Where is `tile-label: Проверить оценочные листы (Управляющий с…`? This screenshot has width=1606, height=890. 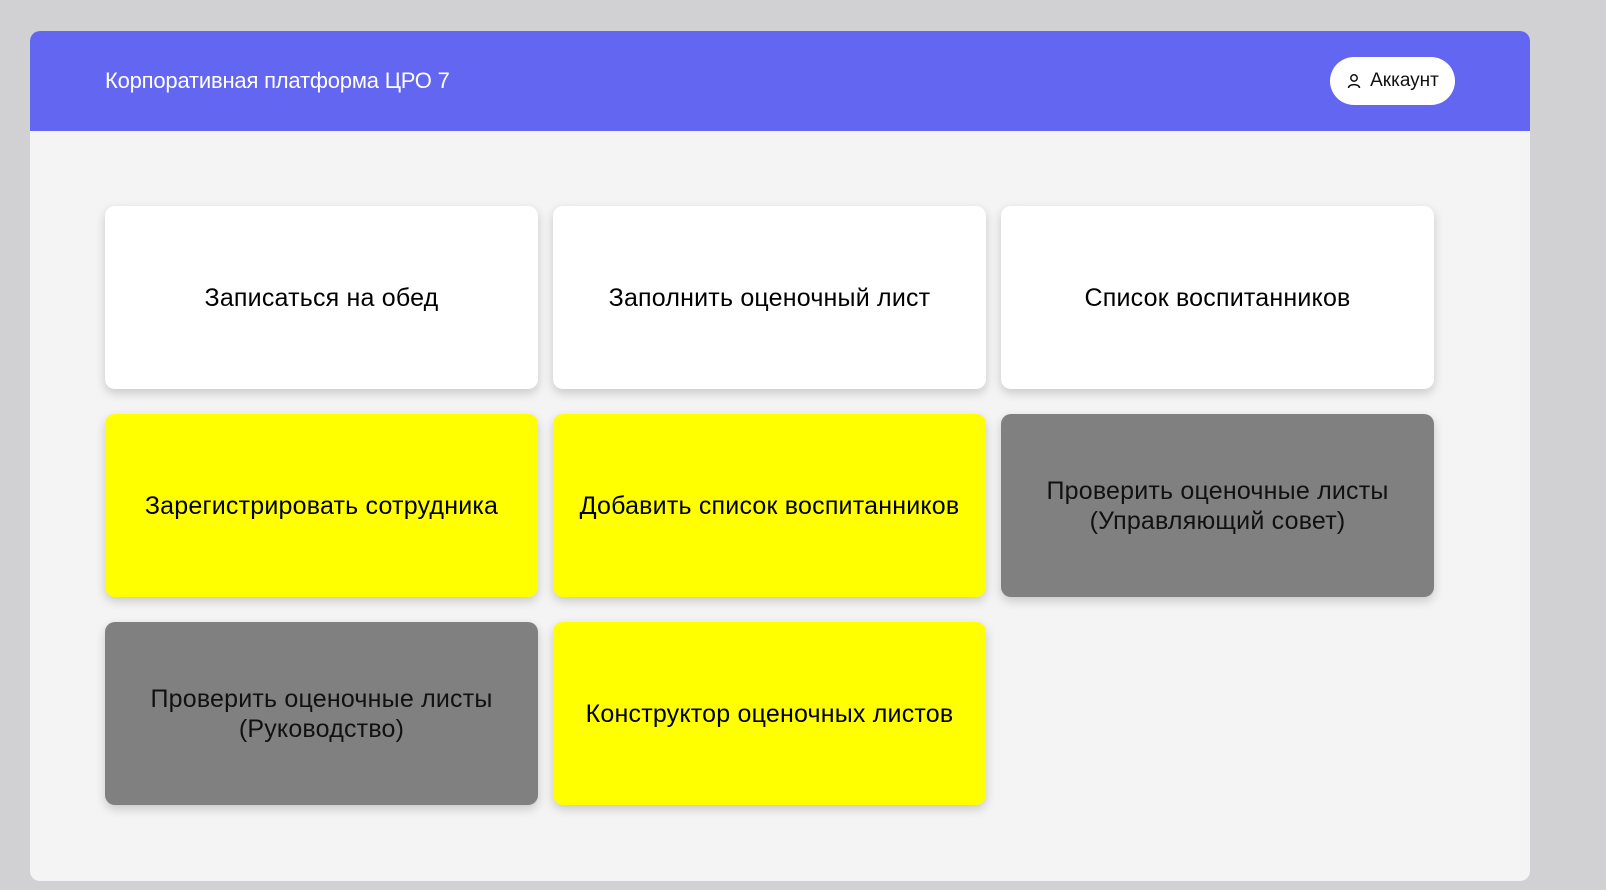
tile-label: Проверить оценочные листы (Управляющий с… is located at coordinates (1217, 505).